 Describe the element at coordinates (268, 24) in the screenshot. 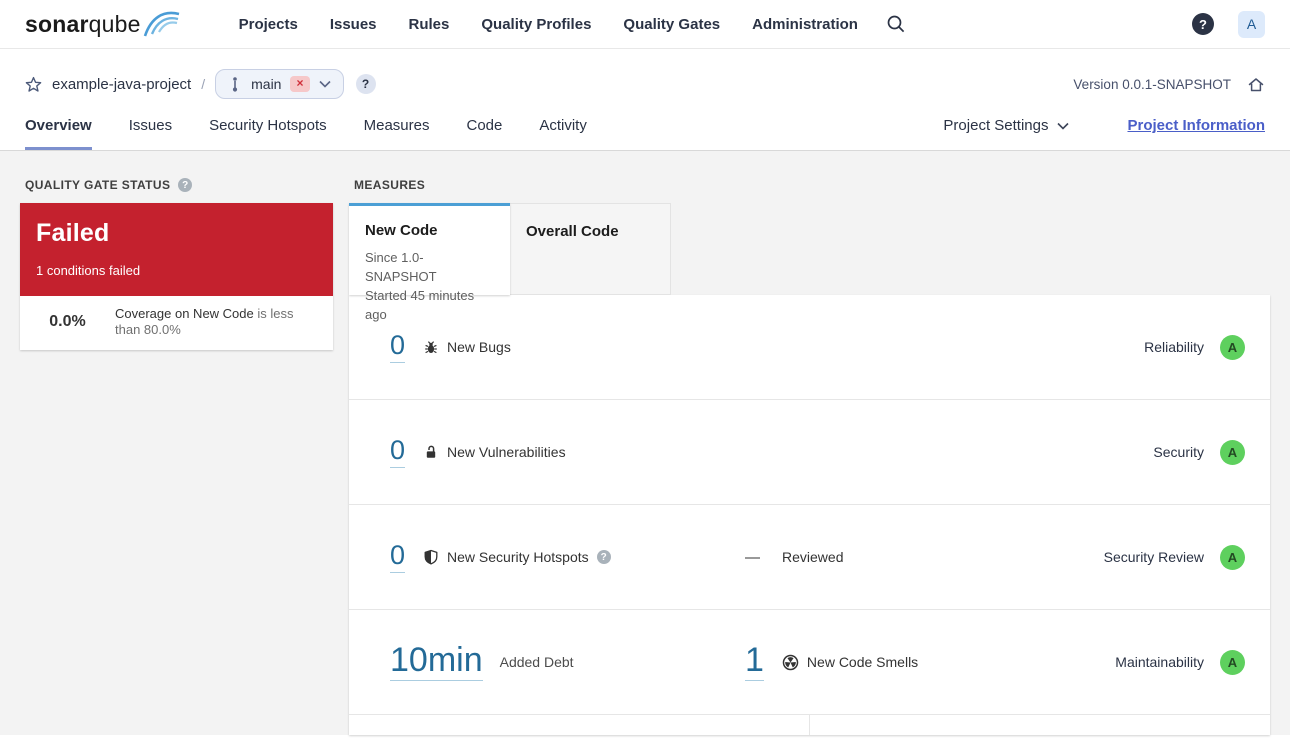

I see `nav-item-projects: Projects` at that location.